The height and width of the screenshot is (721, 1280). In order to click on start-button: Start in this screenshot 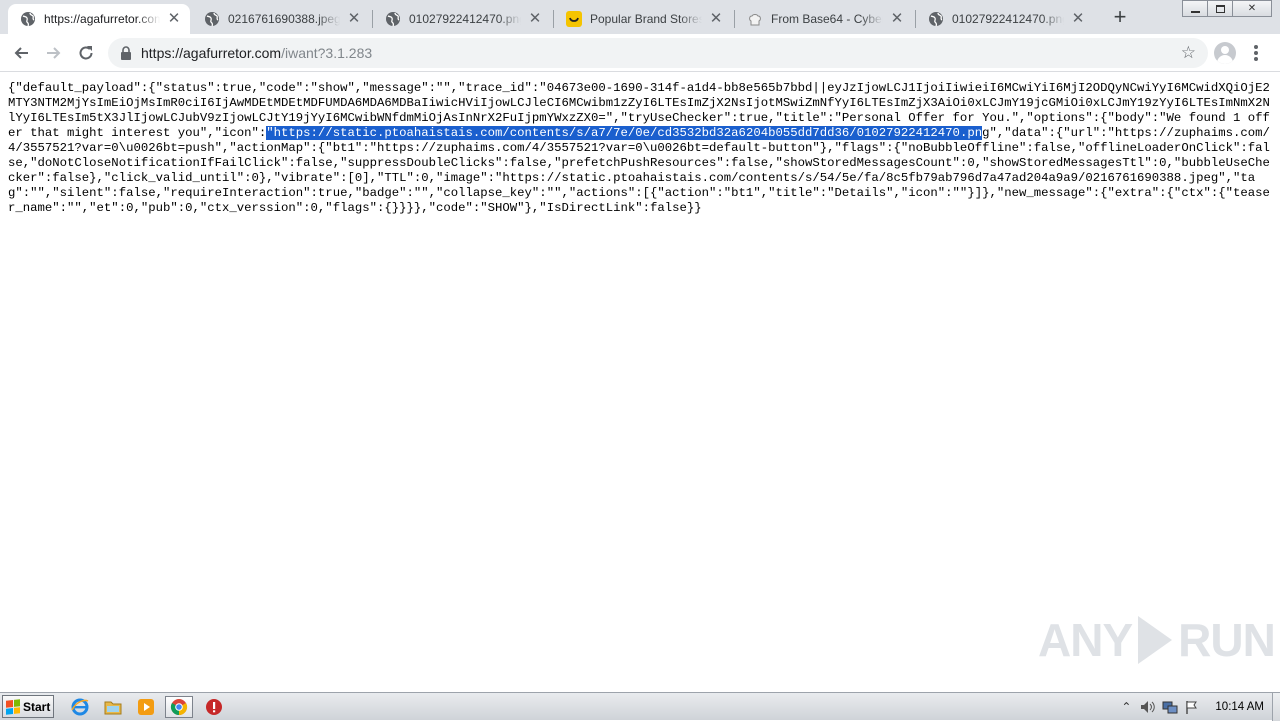, I will do `click(28, 706)`.